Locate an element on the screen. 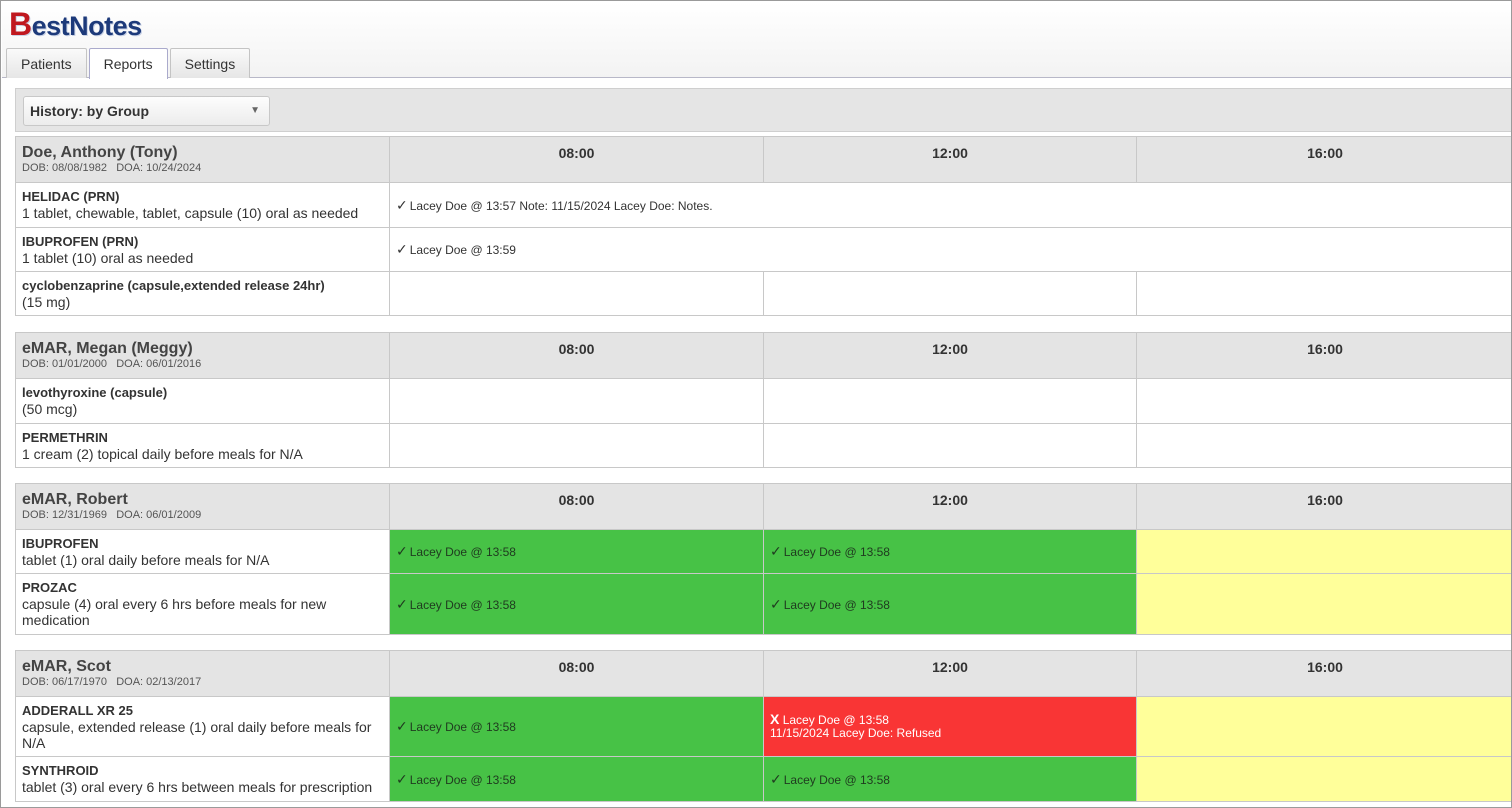 This screenshot has width=1512, height=808. patient-doa: DOA: 06/01/2009 is located at coordinates (159, 515).